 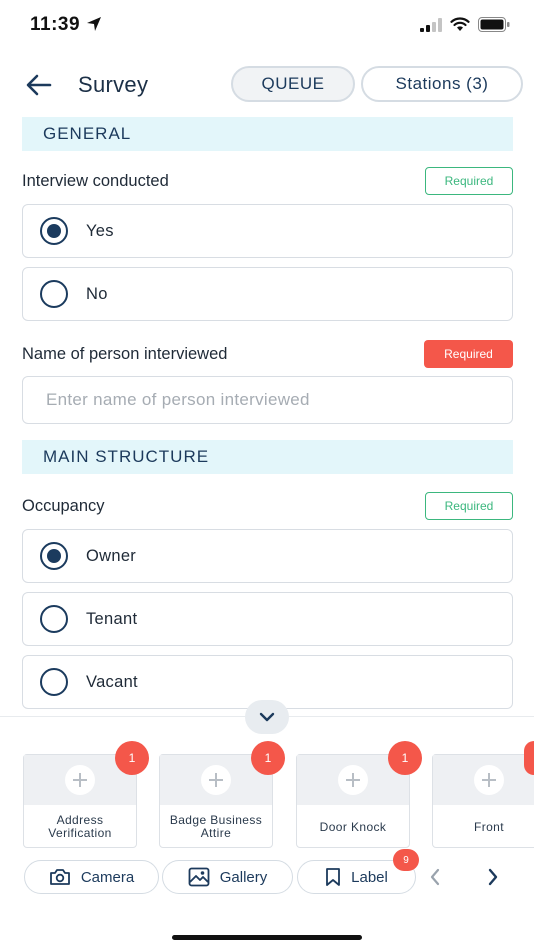 I want to click on option-label: Yes, so click(x=100, y=230).